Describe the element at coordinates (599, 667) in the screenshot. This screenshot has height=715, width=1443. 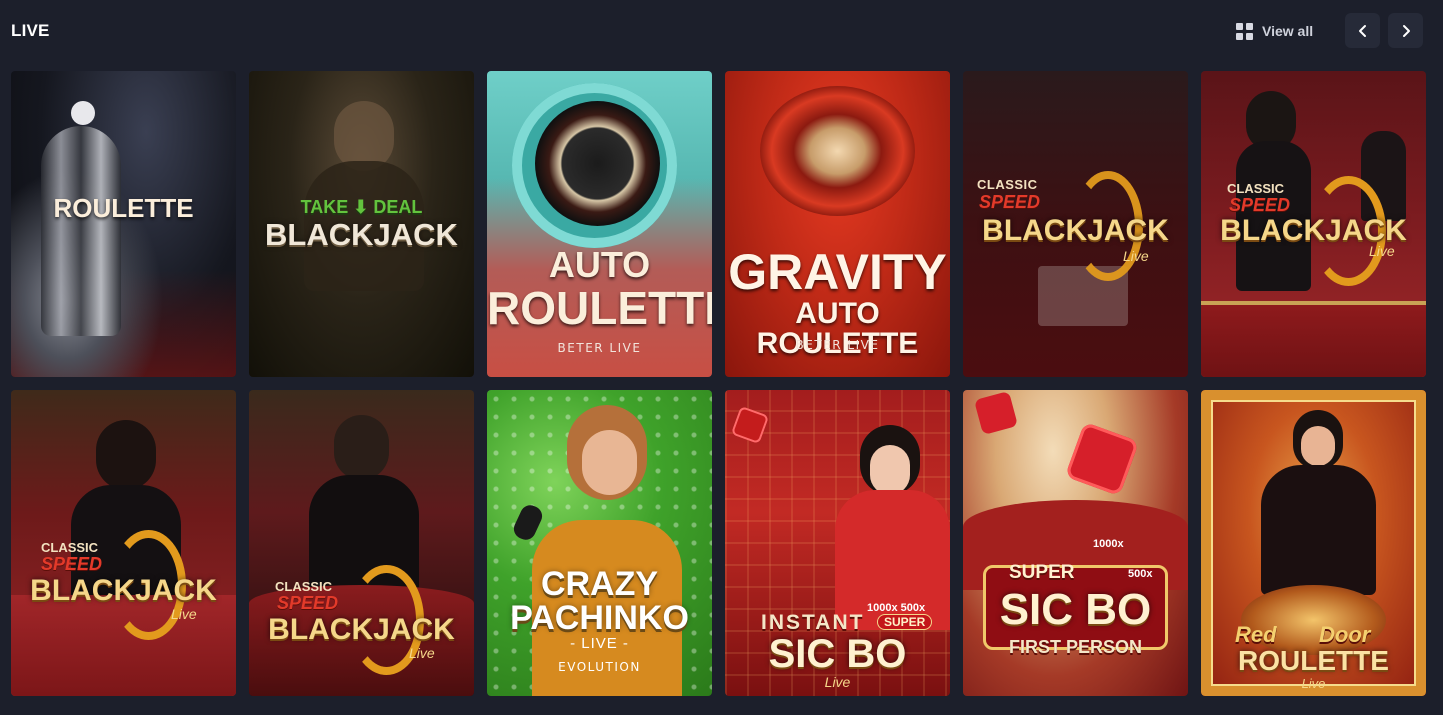
I see `game-provider: EVOLUTION` at that location.